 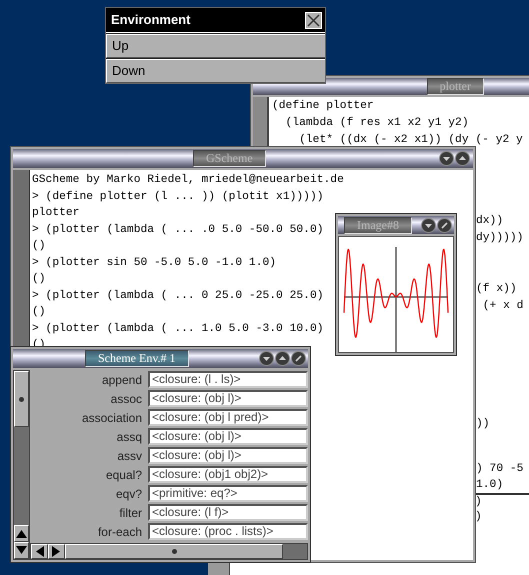 I want to click on variable-name: assoc, so click(x=126, y=399).